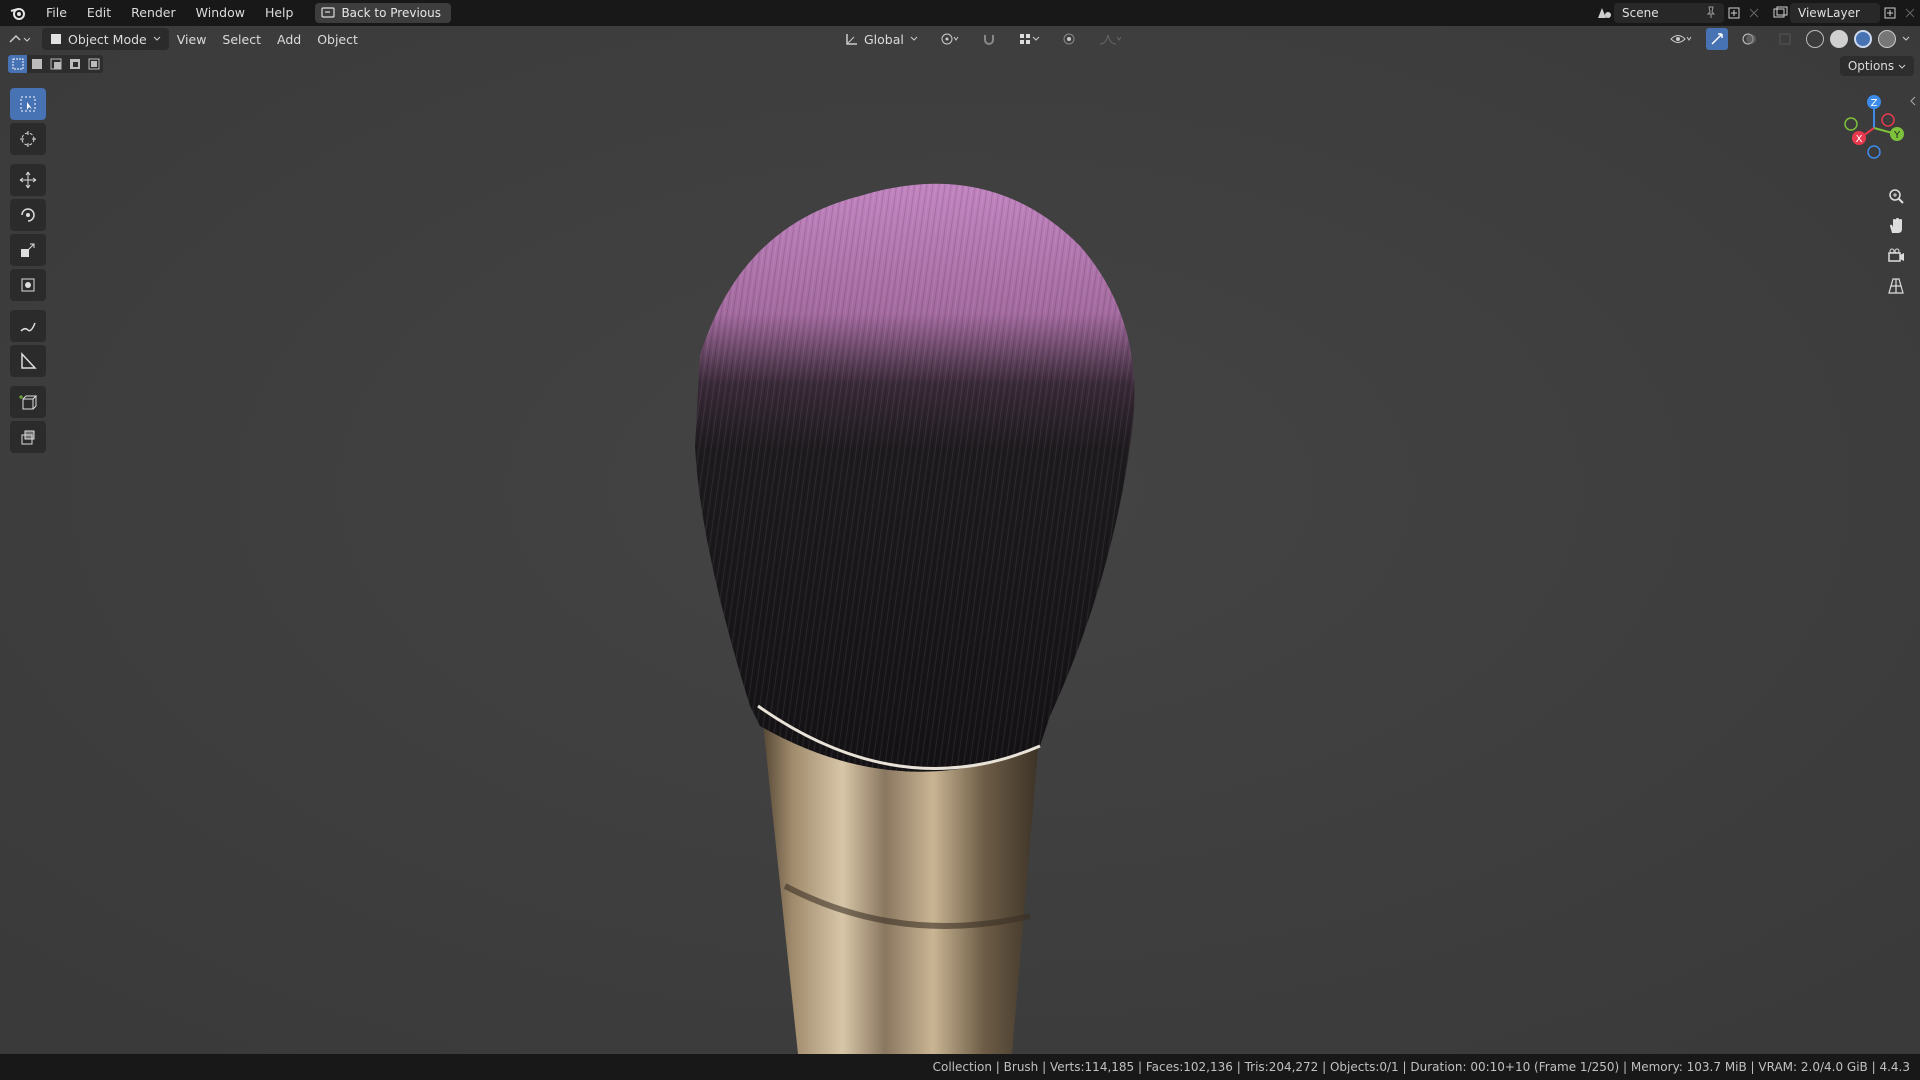  What do you see at coordinates (1890, 13) in the screenshot?
I see `new-view-layer-icon` at bounding box center [1890, 13].